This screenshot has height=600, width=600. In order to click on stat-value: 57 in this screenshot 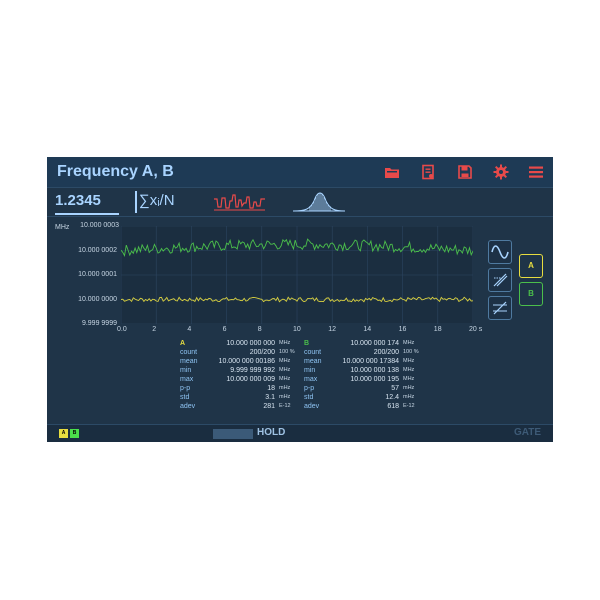, I will do `click(395, 388)`.